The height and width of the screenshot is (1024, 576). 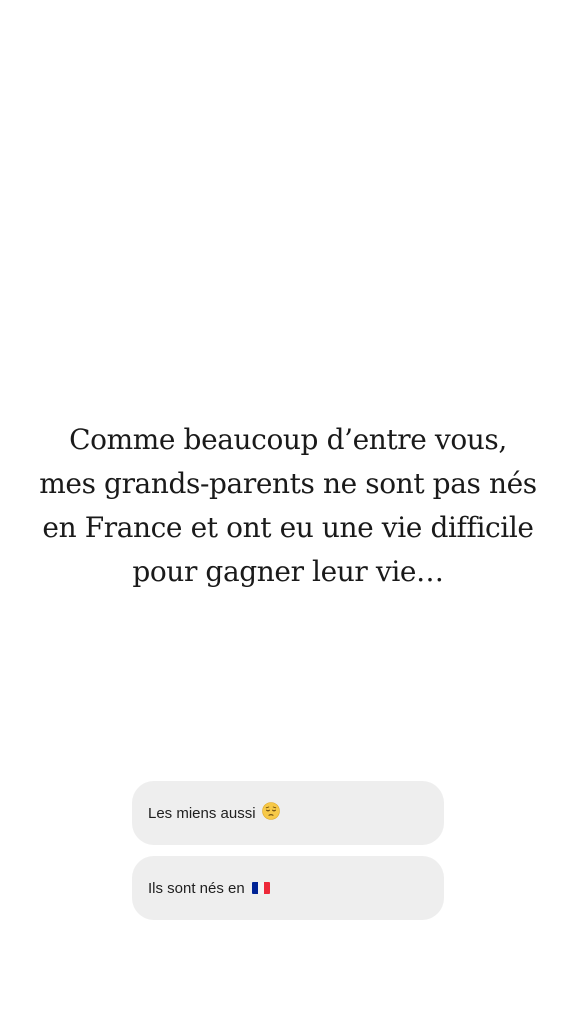 What do you see at coordinates (288, 527) in the screenshot?
I see `story-line-3: en France et ont eu une vie difficile` at bounding box center [288, 527].